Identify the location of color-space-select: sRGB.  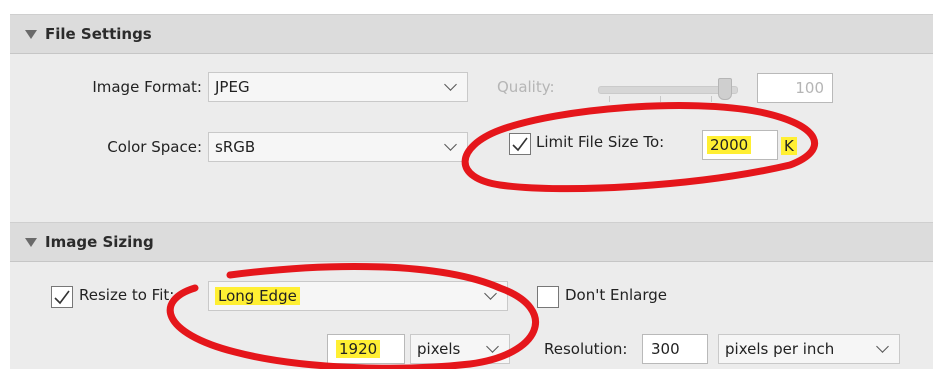
(338, 147).